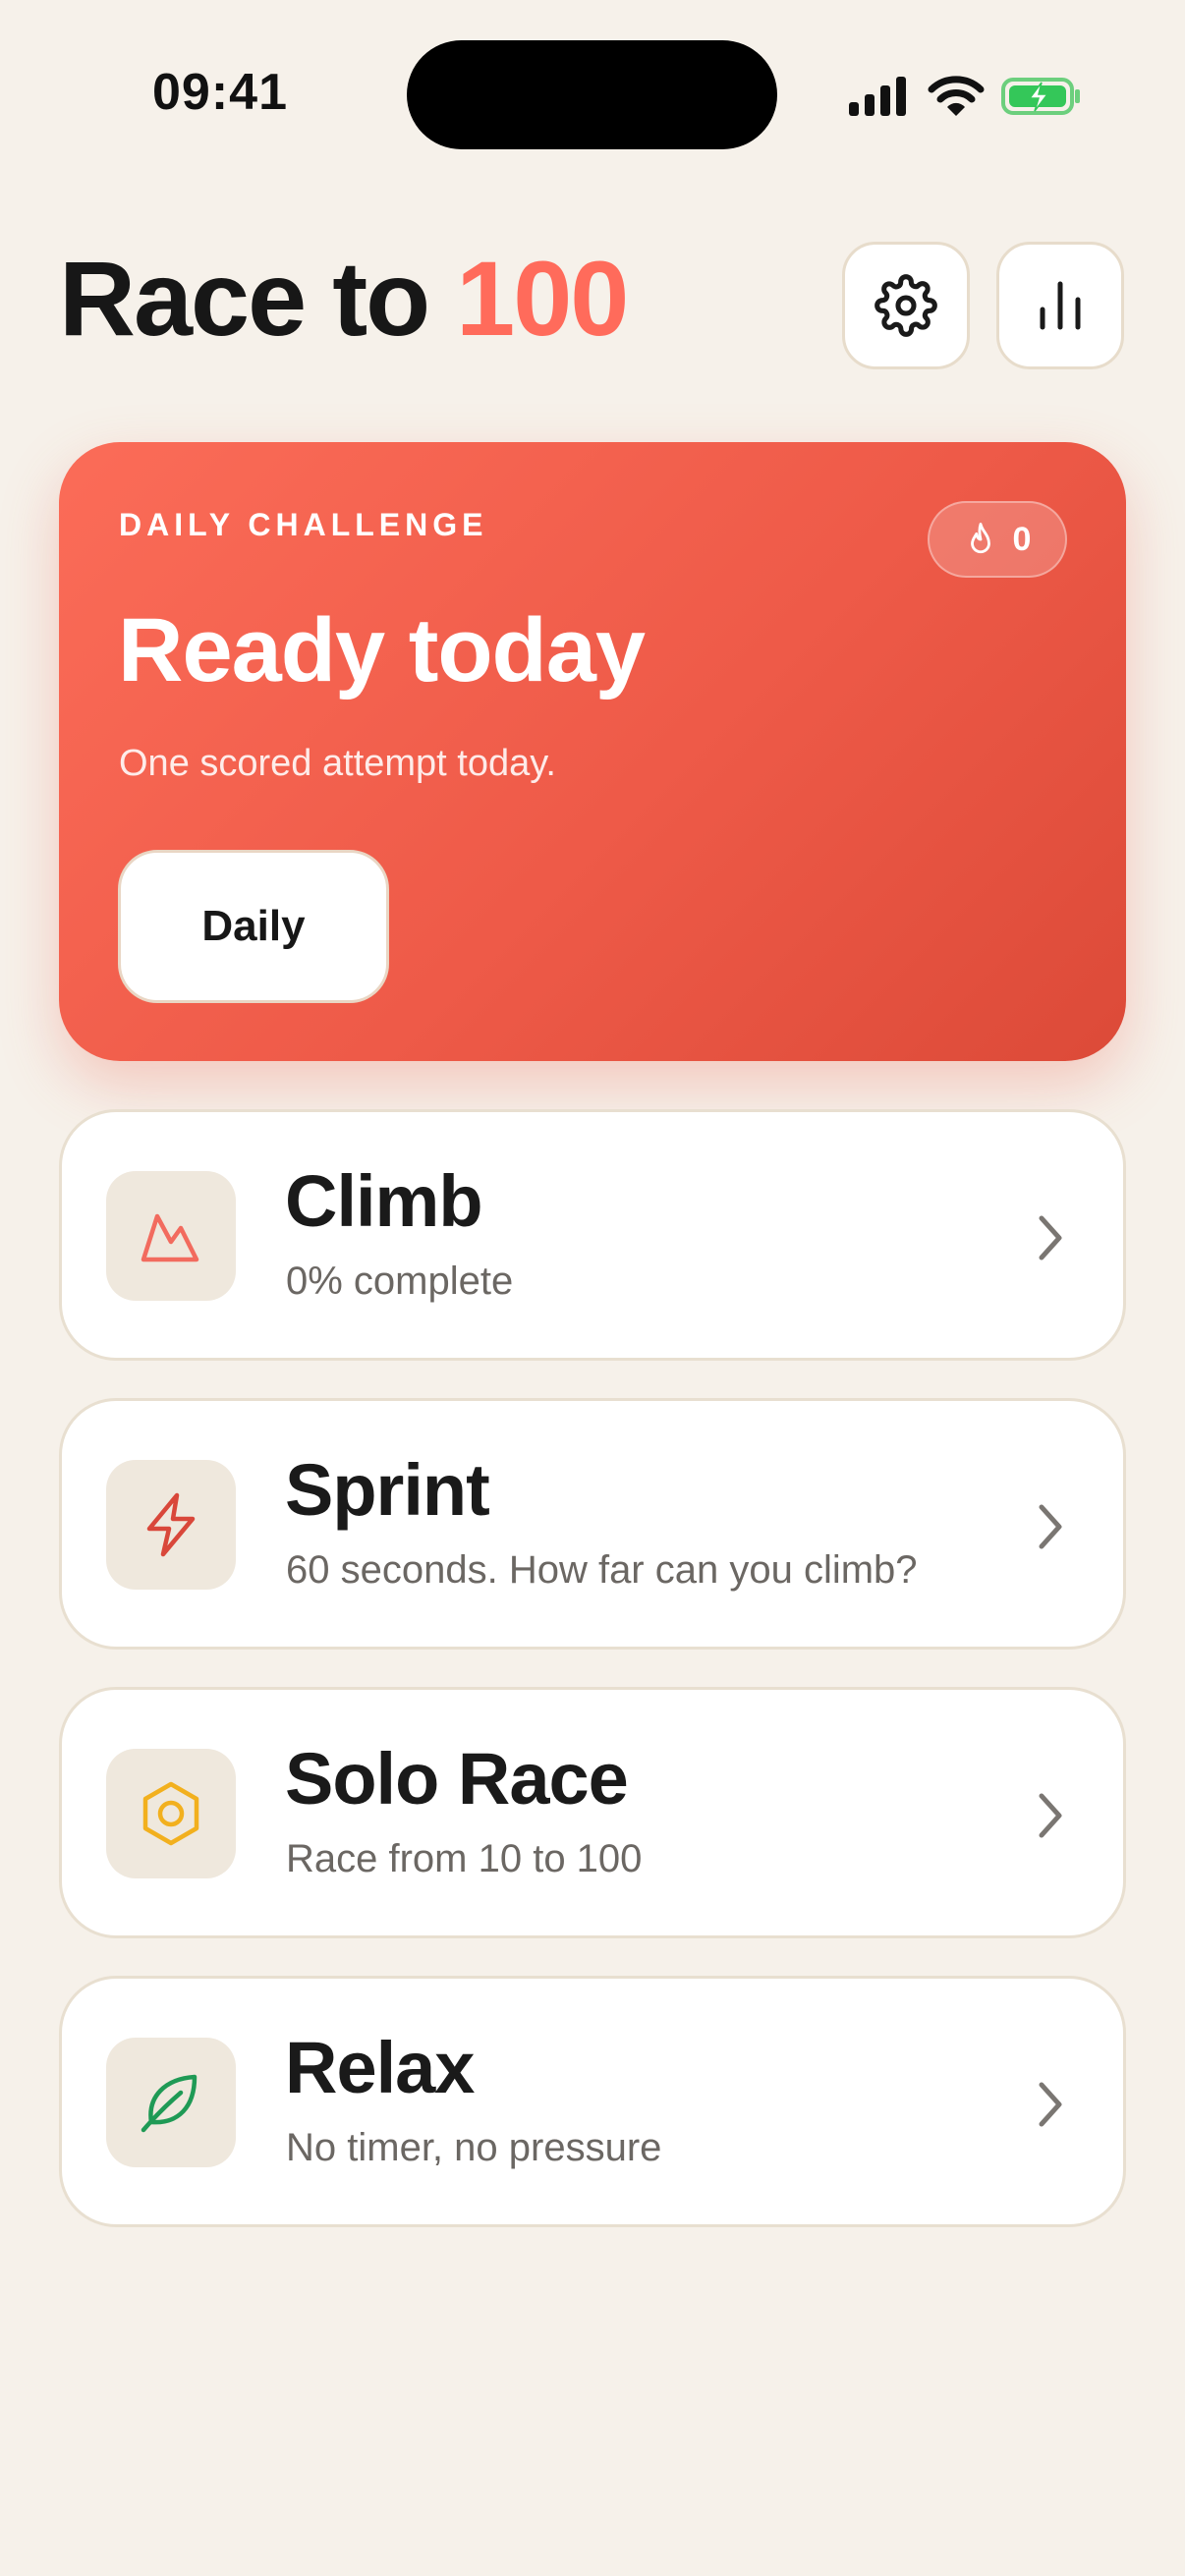 The image size is (1185, 2576). What do you see at coordinates (998, 539) in the screenshot?
I see `streak-badge: 0` at bounding box center [998, 539].